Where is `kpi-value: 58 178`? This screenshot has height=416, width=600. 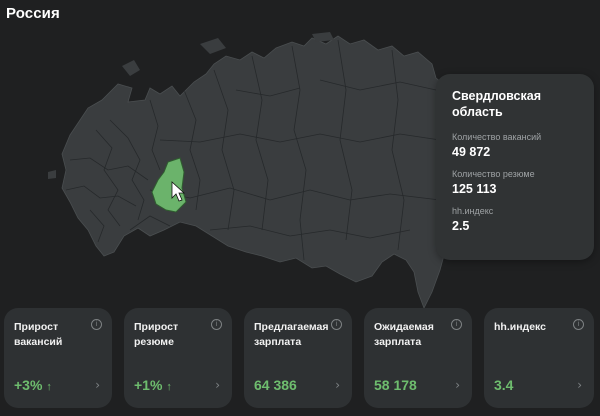
kpi-value: 58 178 is located at coordinates (395, 385).